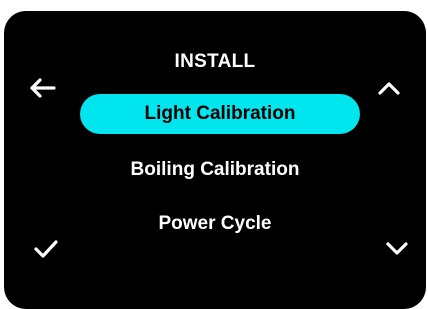 This screenshot has width=428, height=309. Describe the element at coordinates (42, 88) in the screenshot. I see `back-arrow-icon` at that location.